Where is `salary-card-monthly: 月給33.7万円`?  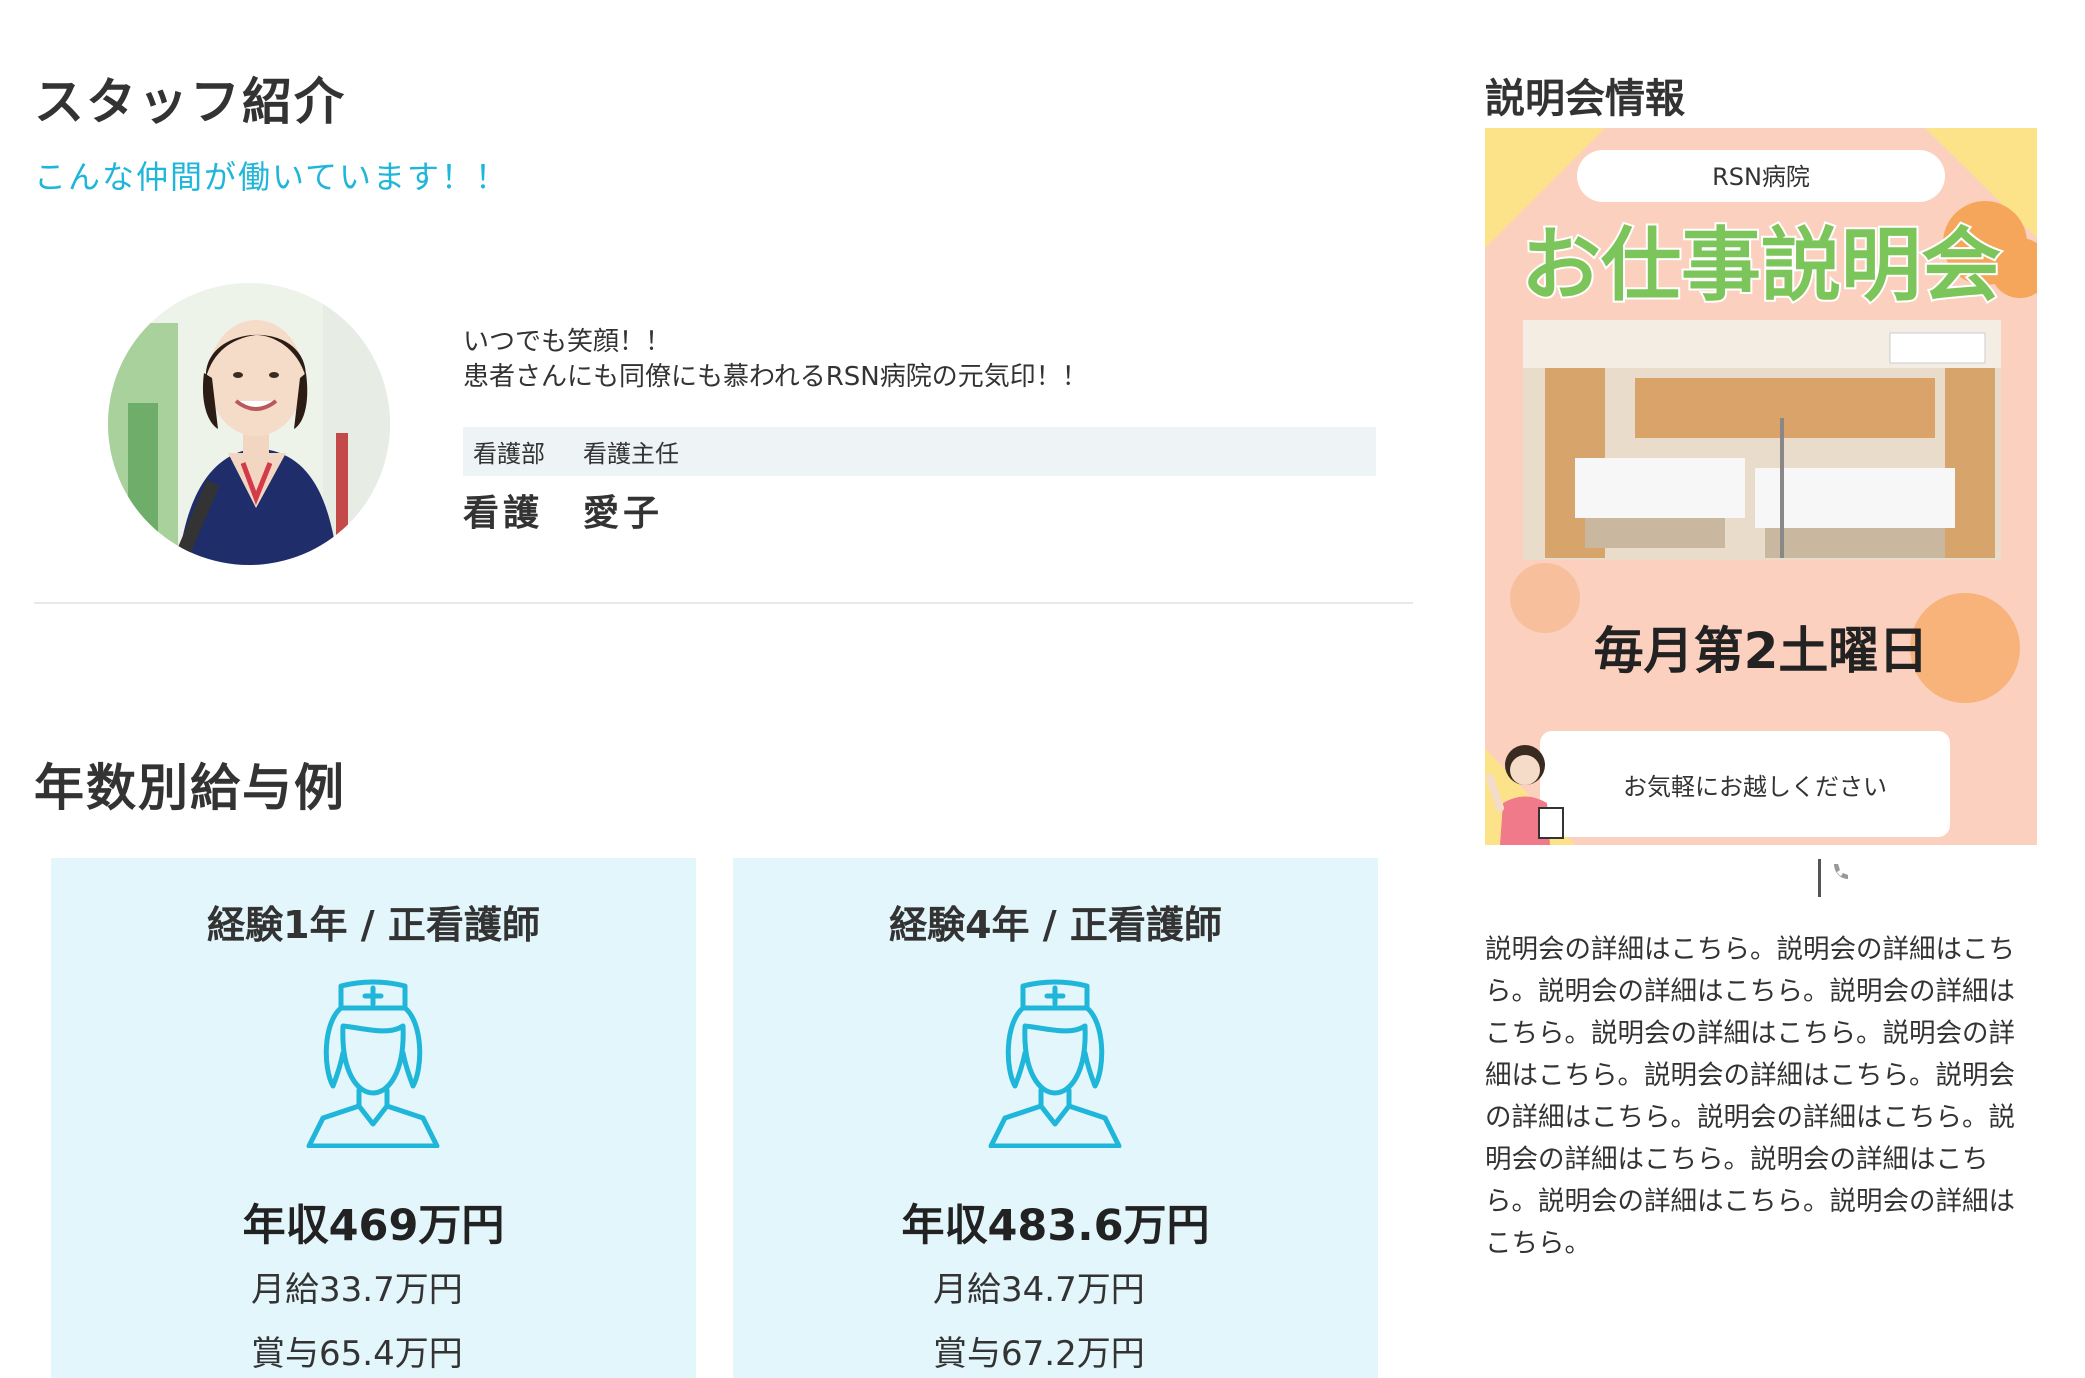
salary-card-monthly: 月給33.7万円 is located at coordinates (357, 1290).